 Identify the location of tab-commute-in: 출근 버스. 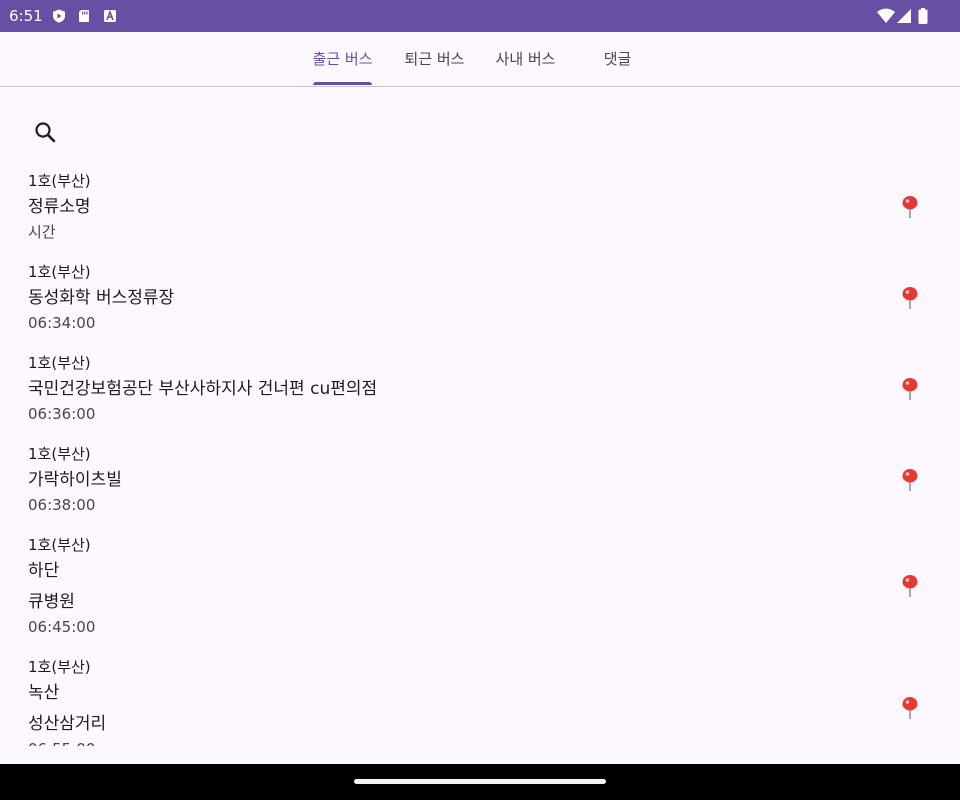
(342, 59).